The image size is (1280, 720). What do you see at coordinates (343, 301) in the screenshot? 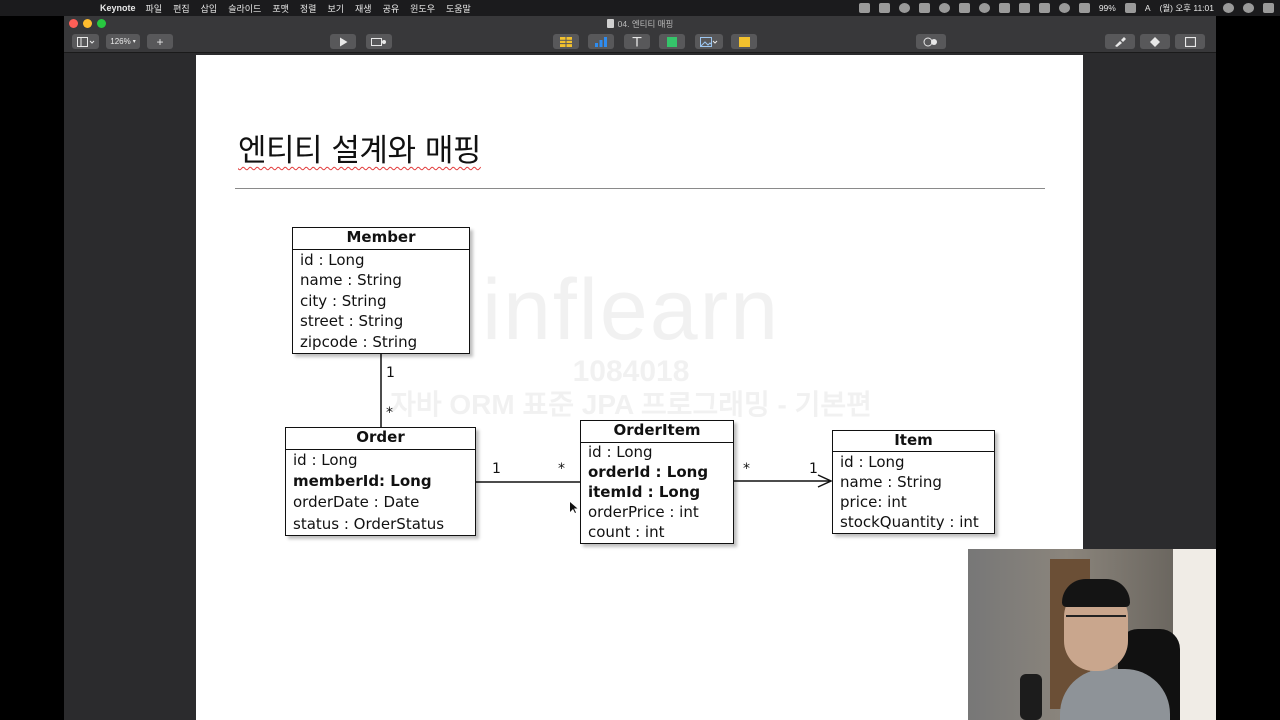
I see `attribute: city : String` at bounding box center [343, 301].